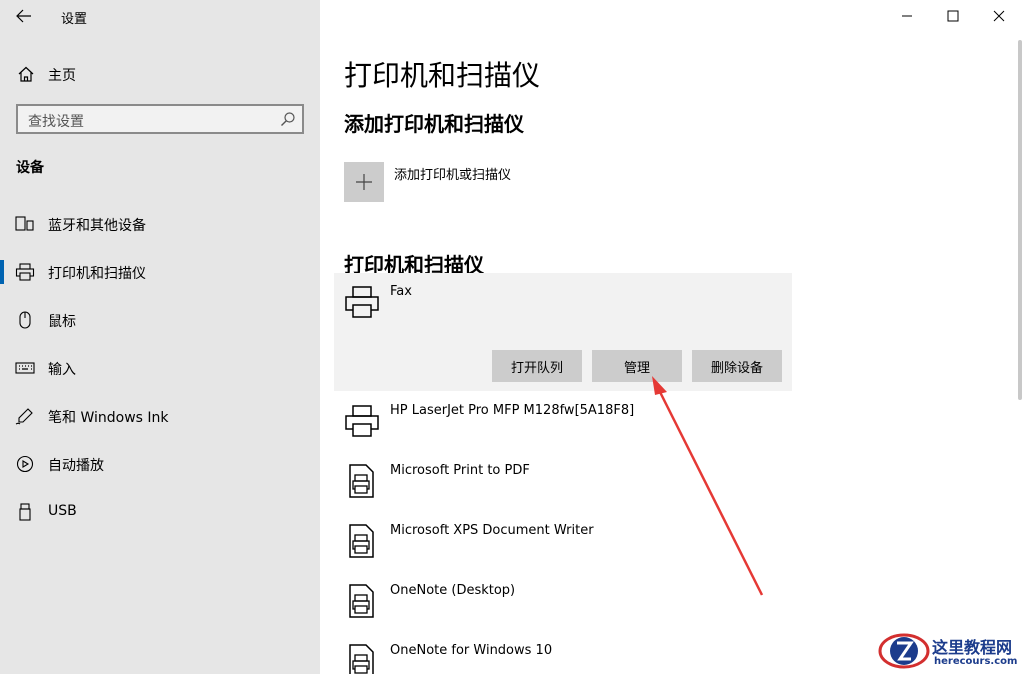 Image resolution: width=1022 pixels, height=674 pixels. I want to click on device-item-onenote-win10: OneNote for Windows 10, so click(564, 658).